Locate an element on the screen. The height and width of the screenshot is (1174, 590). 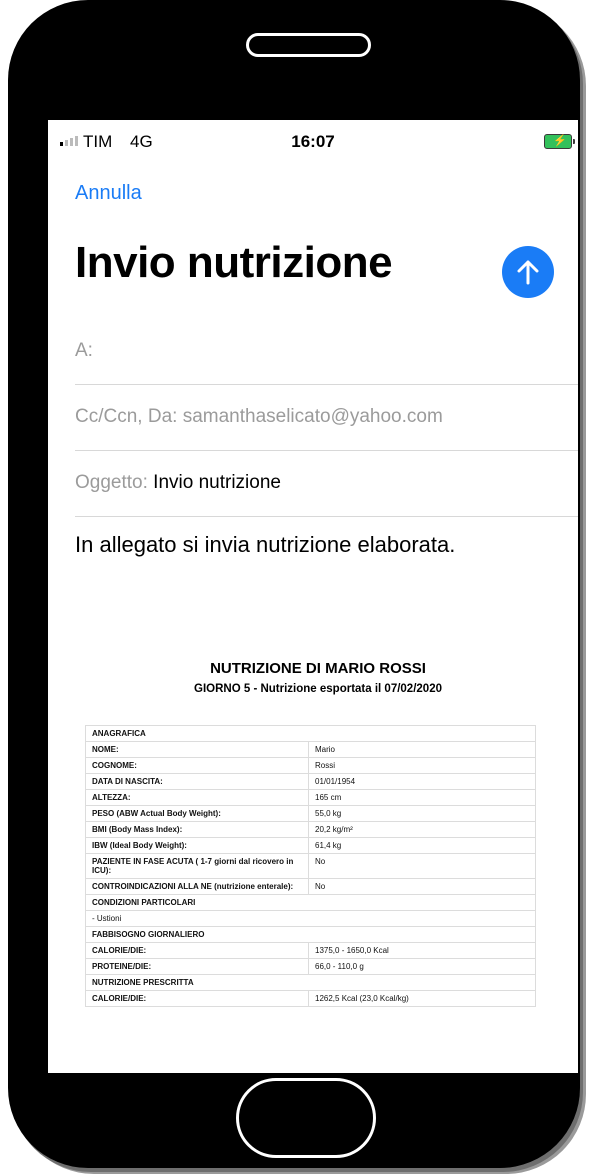
row-text: - Ustioni is located at coordinates (310, 918).